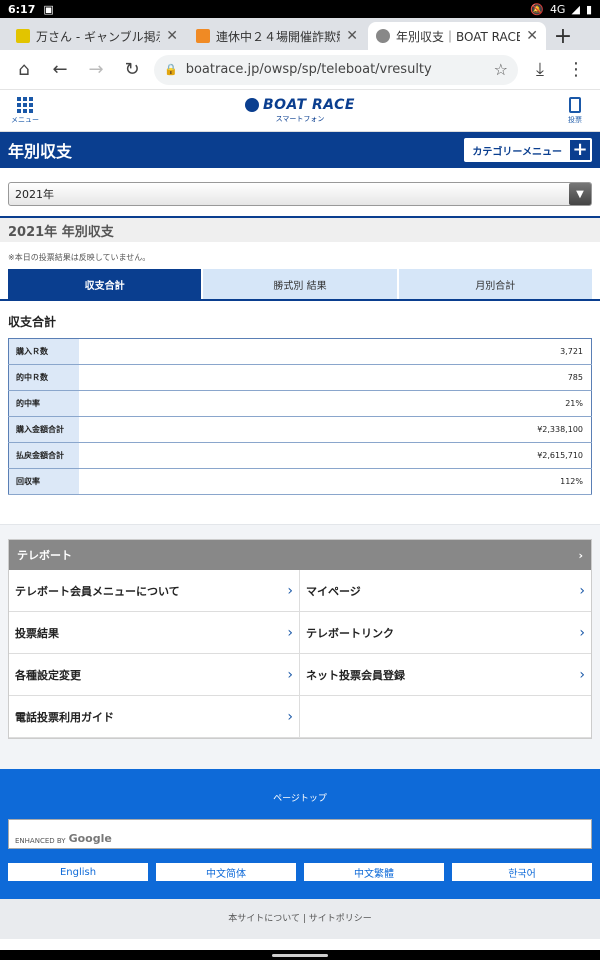 This screenshot has height=960, width=600. Describe the element at coordinates (537, 9) in the screenshot. I see `mute-icon: 🔕` at that location.